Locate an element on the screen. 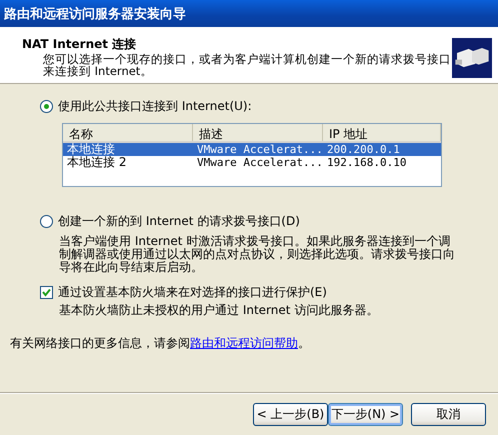 The height and width of the screenshot is (435, 498). page-title: NAT Internet 连接 is located at coordinates (80, 44).